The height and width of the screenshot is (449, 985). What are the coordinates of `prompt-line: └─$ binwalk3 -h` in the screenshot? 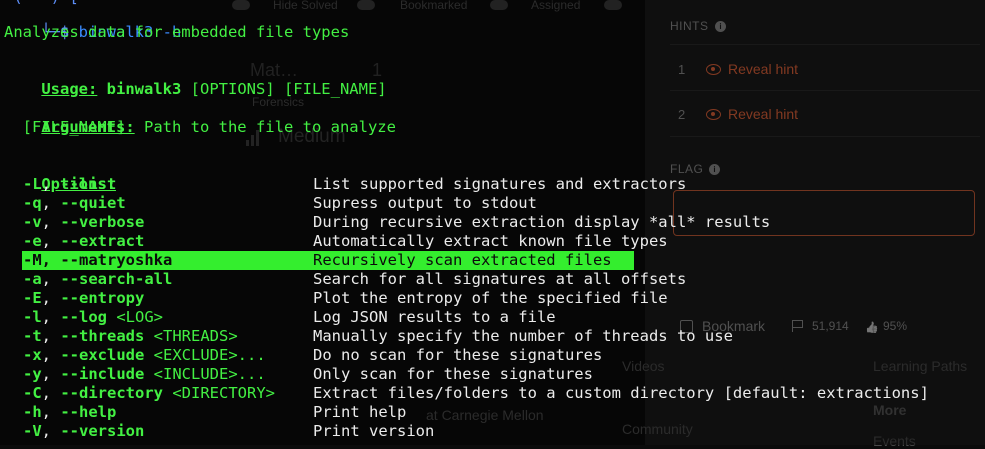 It's located at (92, 22).